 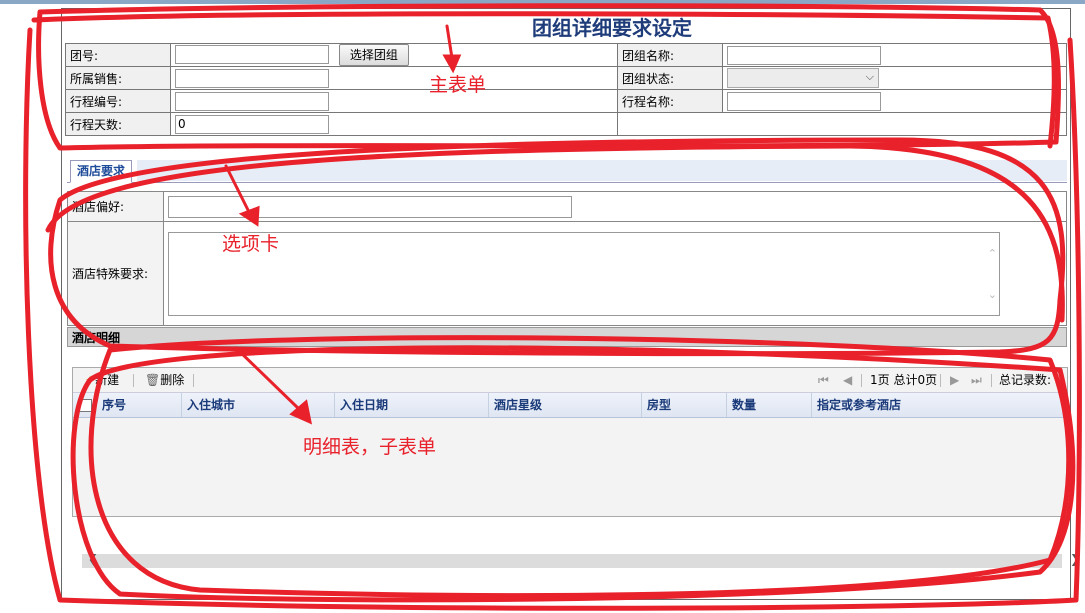 I want to click on arrow-detail, so click(x=268, y=379).